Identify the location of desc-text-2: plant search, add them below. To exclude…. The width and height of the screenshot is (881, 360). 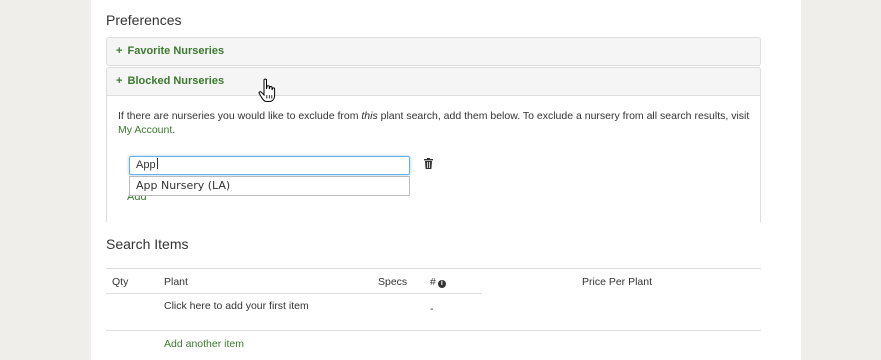
(563, 116).